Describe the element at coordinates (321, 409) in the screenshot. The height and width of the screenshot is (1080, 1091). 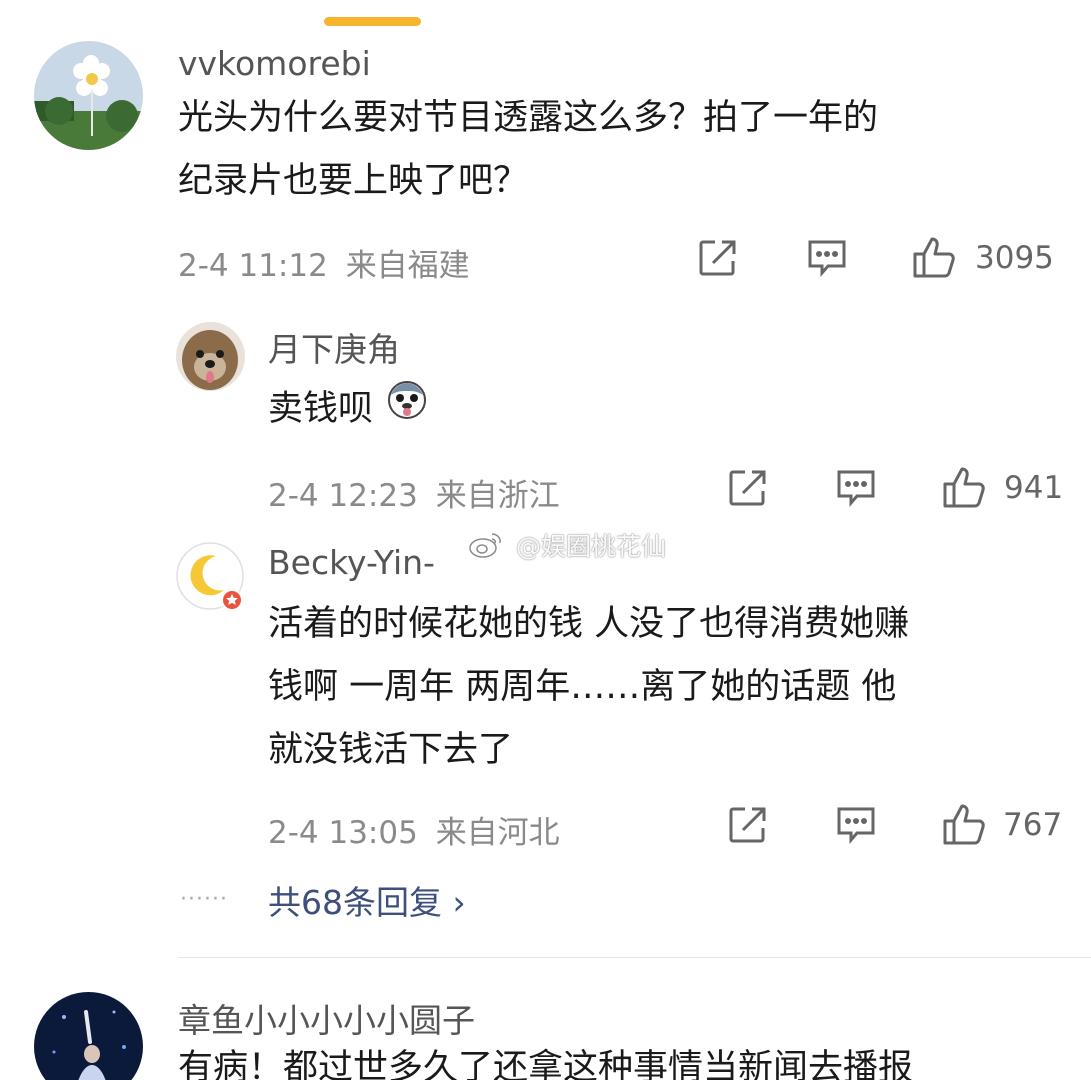
I see `comment-line: 卖钱呗` at that location.